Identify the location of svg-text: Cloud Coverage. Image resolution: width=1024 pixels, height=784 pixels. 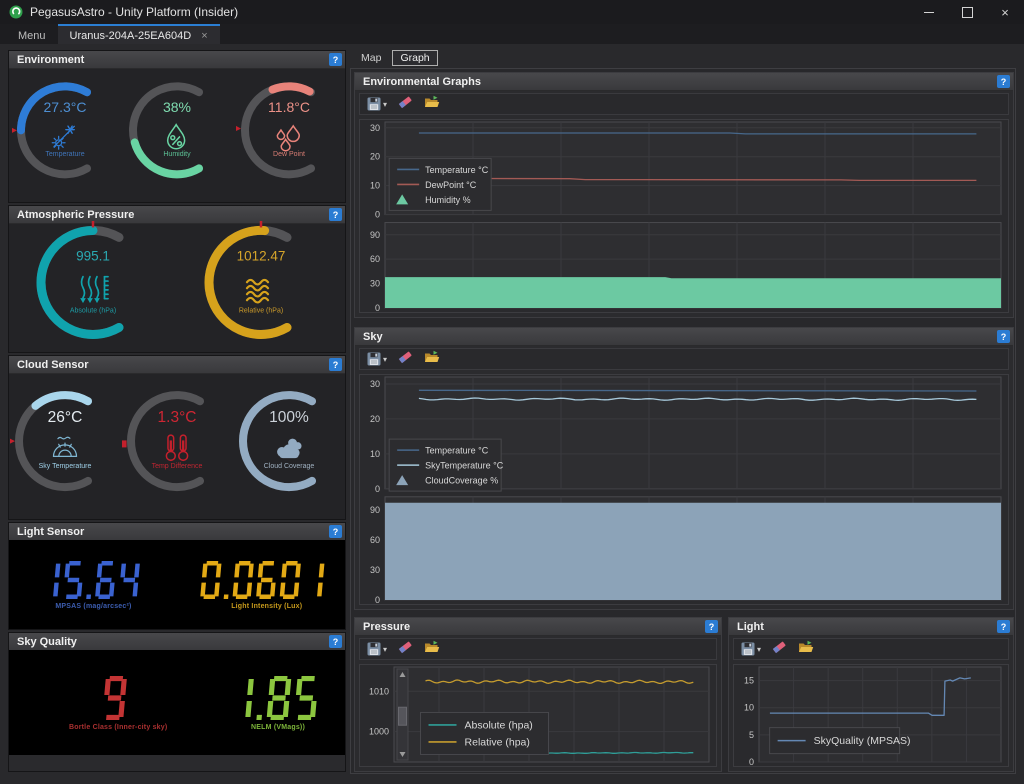
(289, 465).